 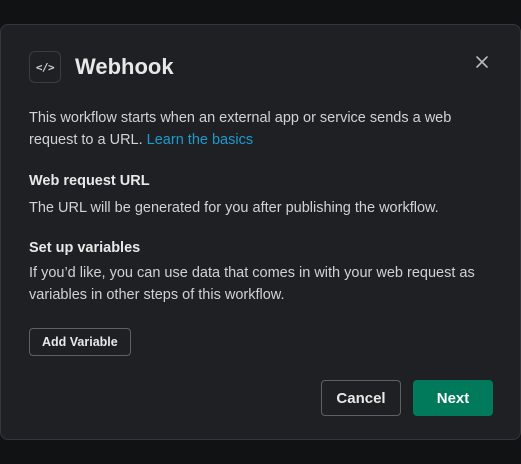 What do you see at coordinates (89, 181) in the screenshot?
I see `web-request-url-heading: Web request URL` at bounding box center [89, 181].